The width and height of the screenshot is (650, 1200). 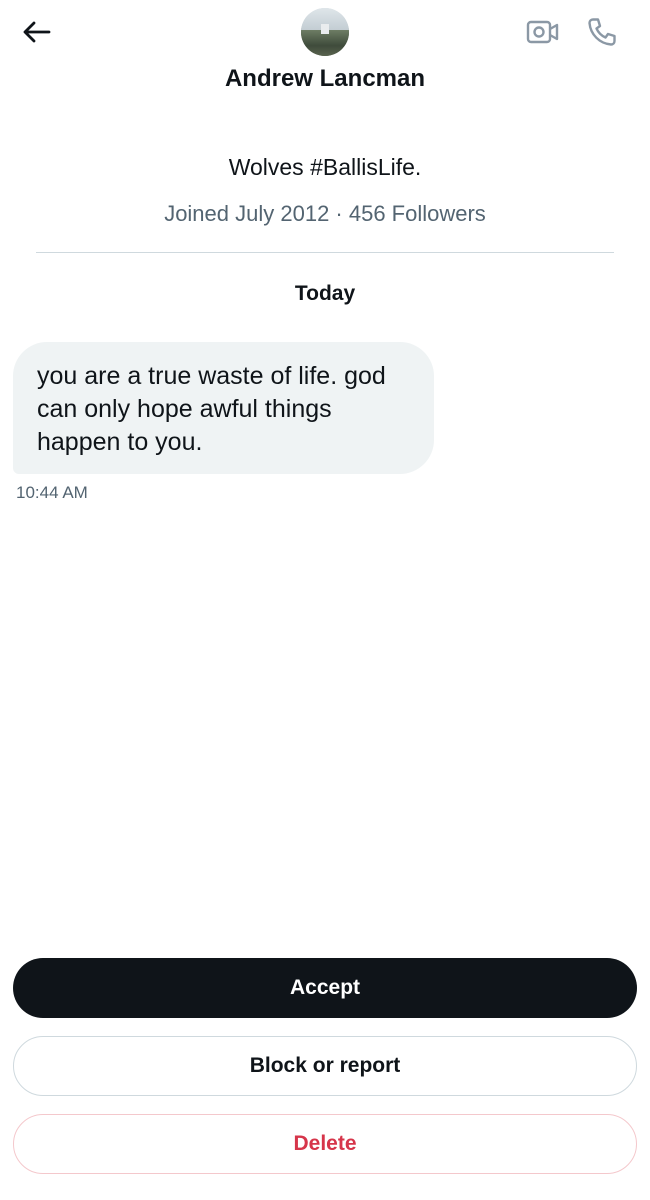 I want to click on voice-call-button, so click(x=602, y=32).